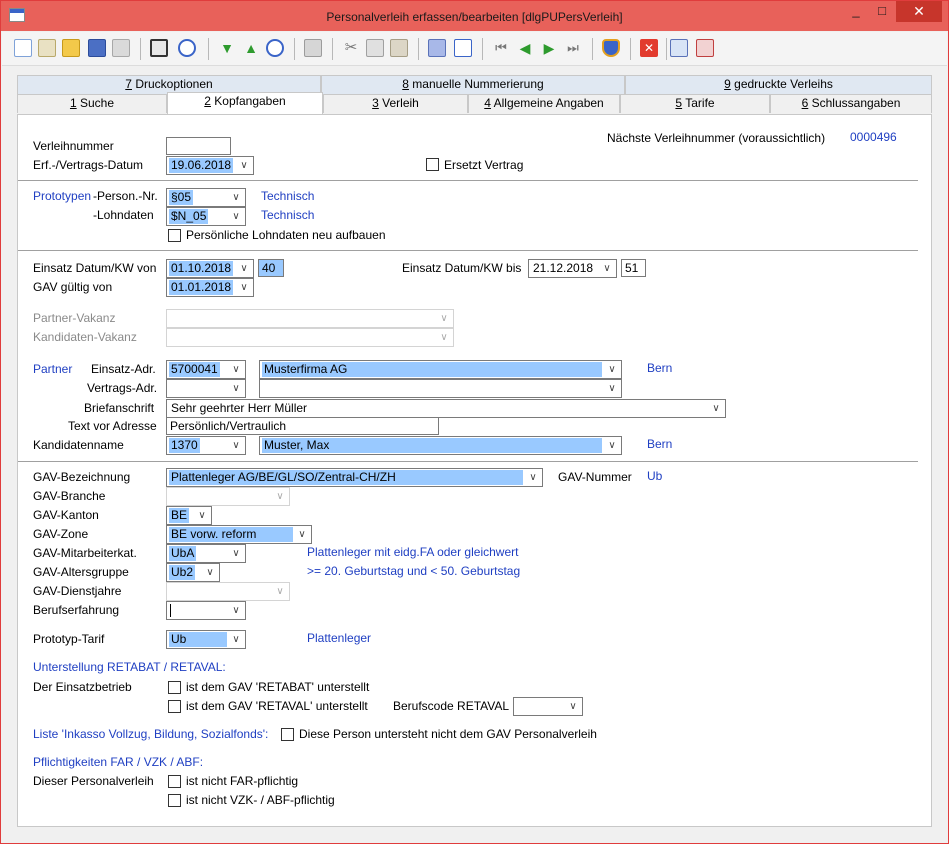 The image size is (949, 844). I want to click on kandidat-nr: 1370 ∨, so click(206, 445).